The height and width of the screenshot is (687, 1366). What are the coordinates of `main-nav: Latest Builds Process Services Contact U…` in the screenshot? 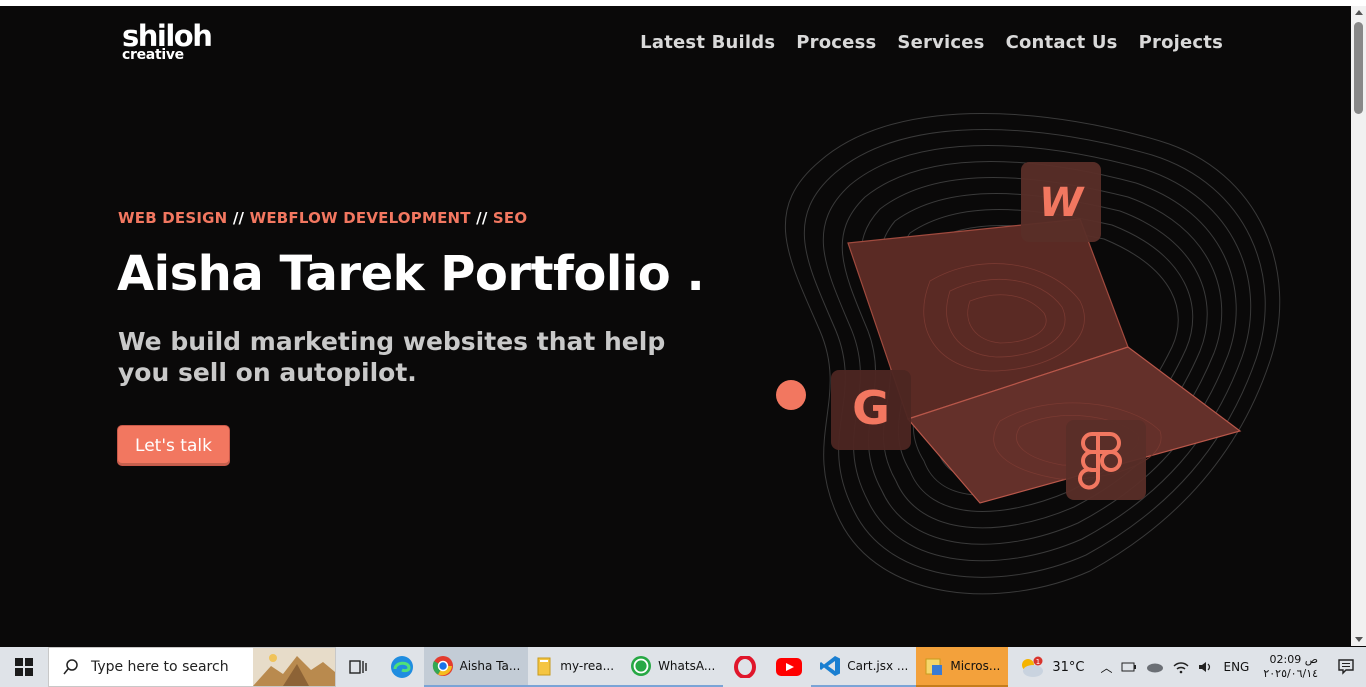 It's located at (931, 42).